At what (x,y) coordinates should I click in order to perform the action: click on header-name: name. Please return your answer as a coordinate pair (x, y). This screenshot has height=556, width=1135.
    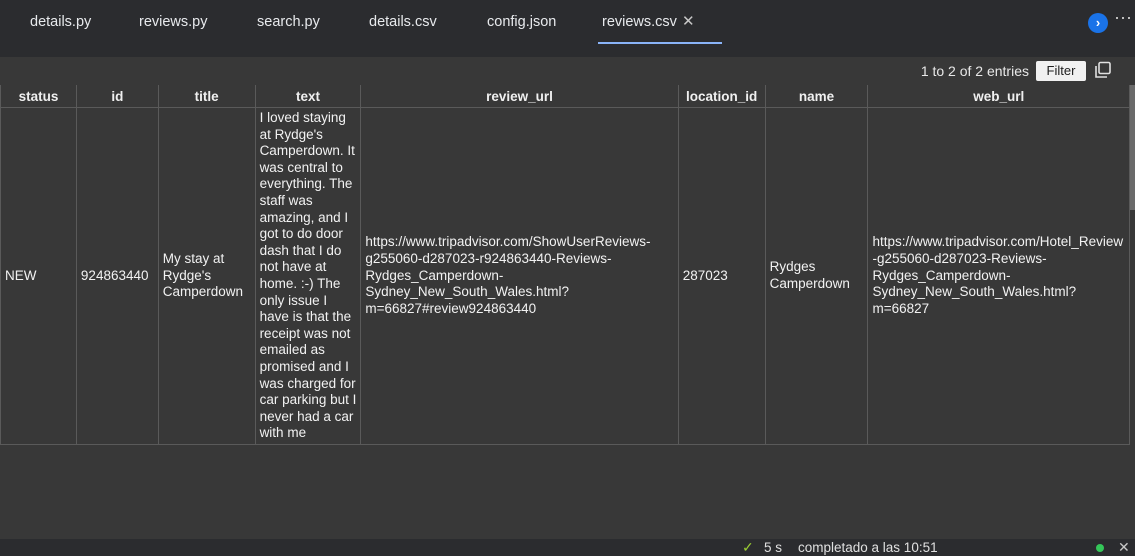
    Looking at the image, I should click on (816, 96).